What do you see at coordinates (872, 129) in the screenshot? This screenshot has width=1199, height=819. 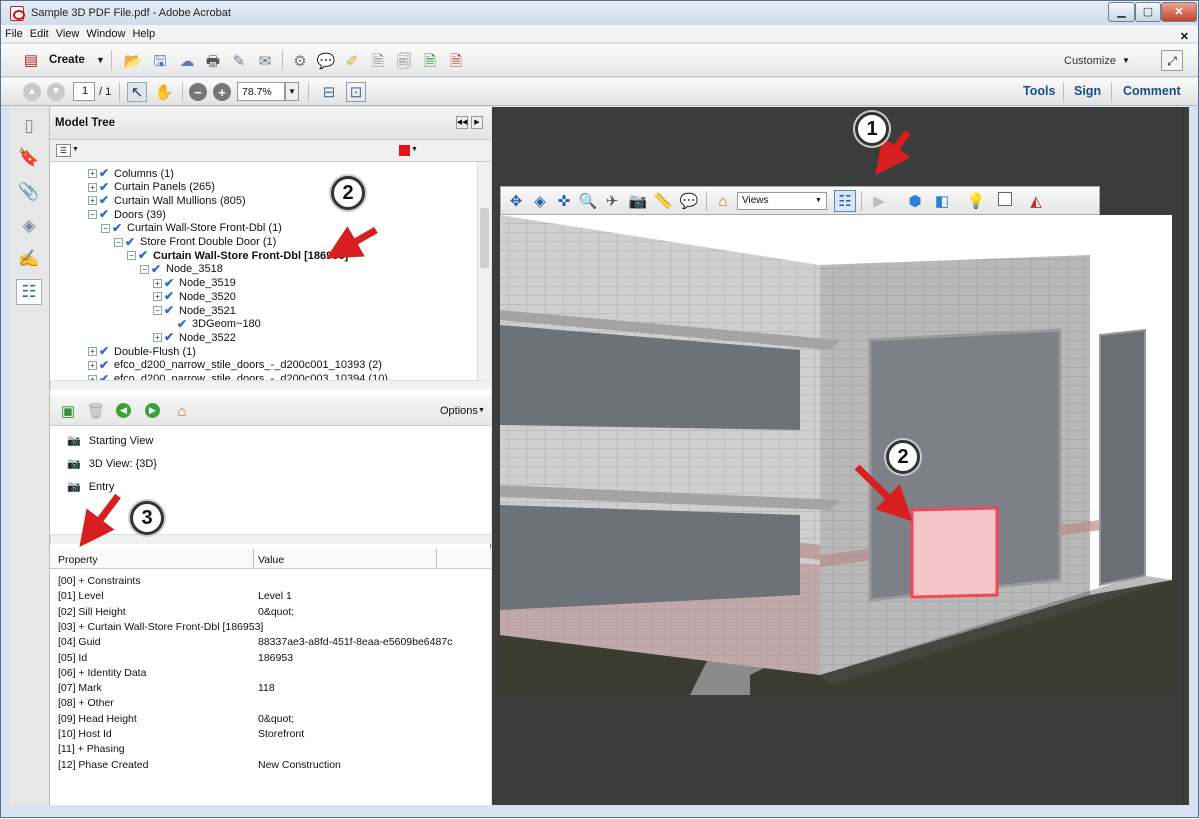 I see `callout-badge: 1` at bounding box center [872, 129].